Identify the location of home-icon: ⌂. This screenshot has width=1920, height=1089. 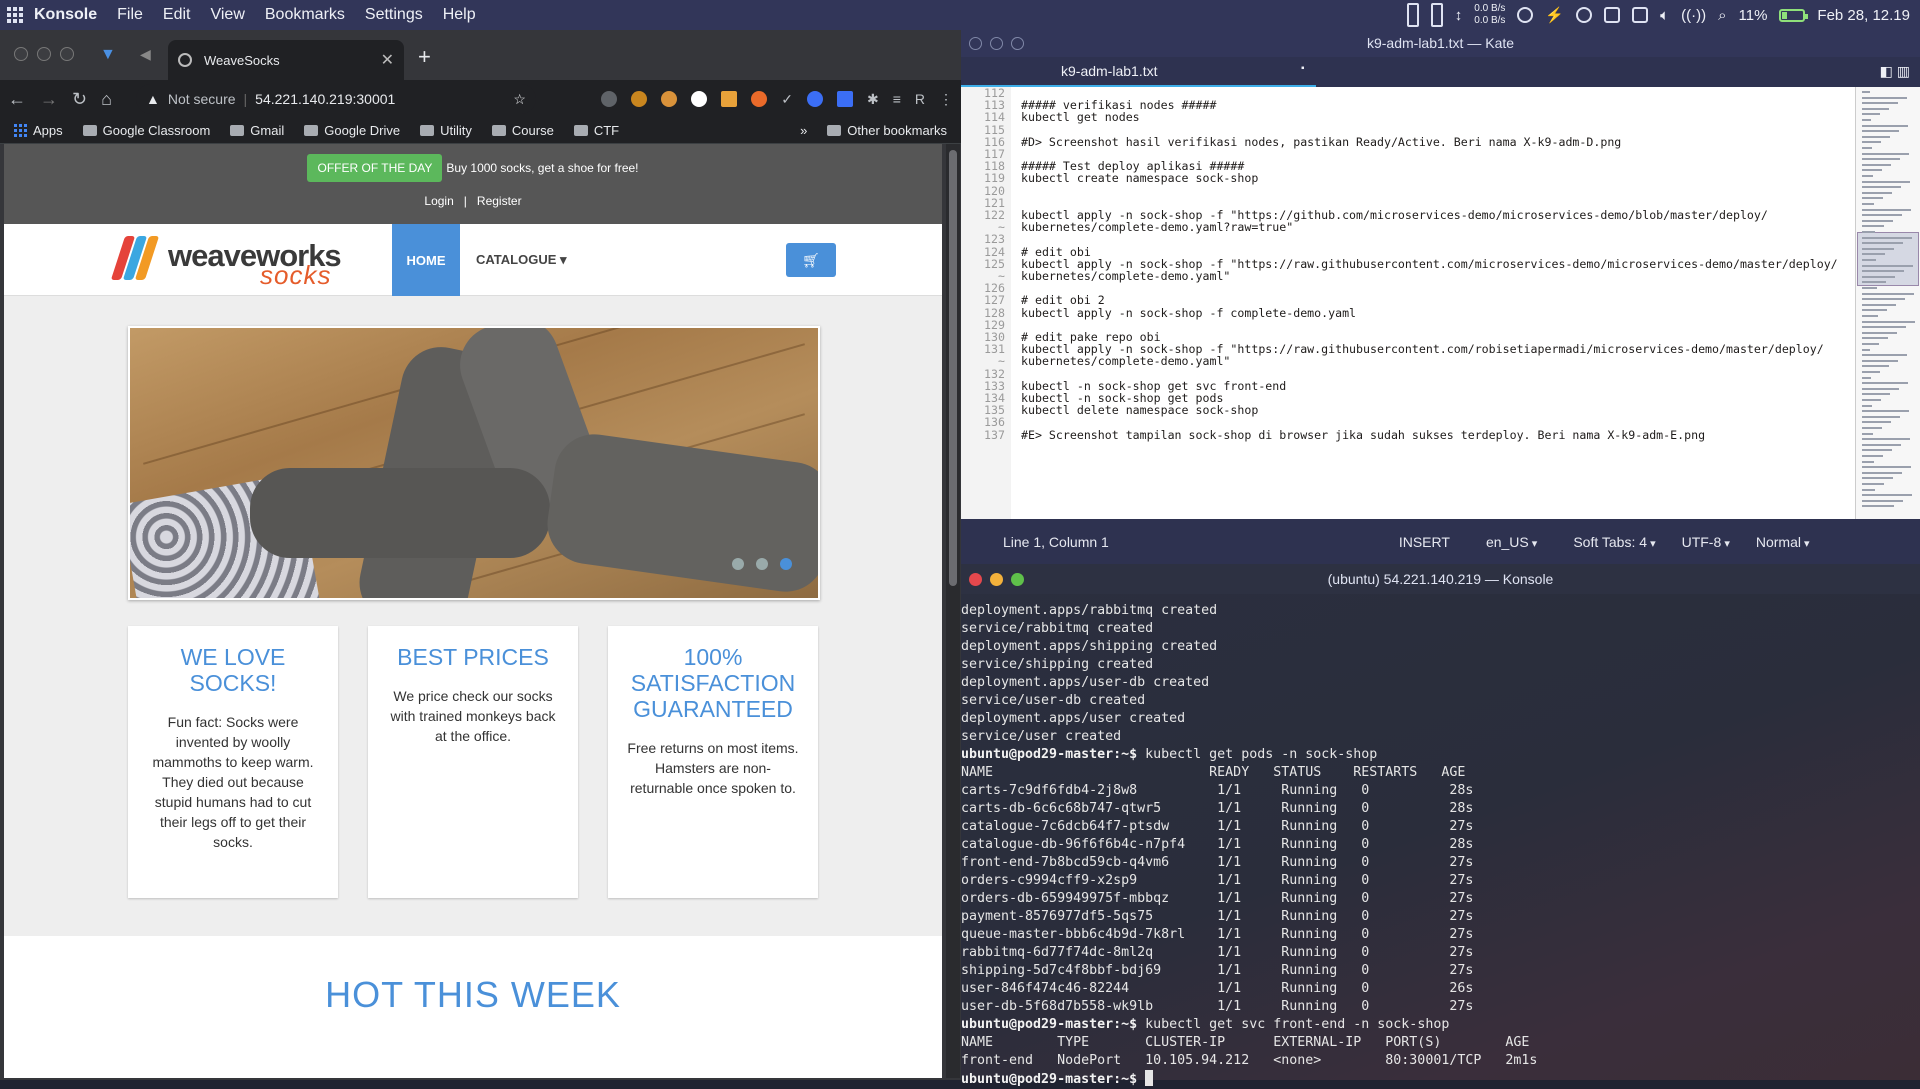
(106, 99).